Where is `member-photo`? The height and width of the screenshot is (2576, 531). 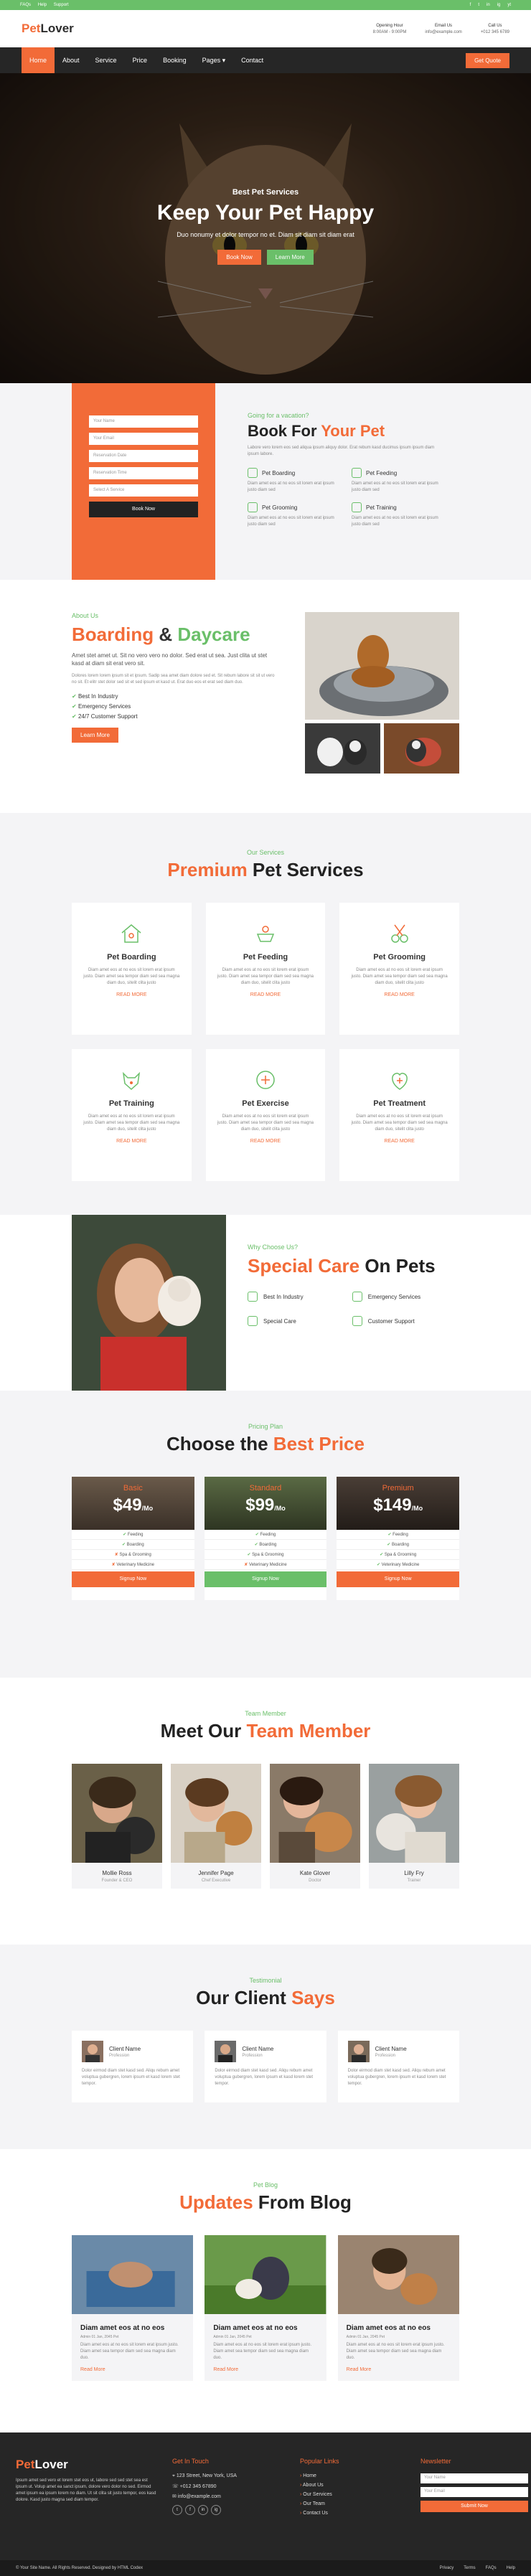
member-photo is located at coordinates (216, 1813).